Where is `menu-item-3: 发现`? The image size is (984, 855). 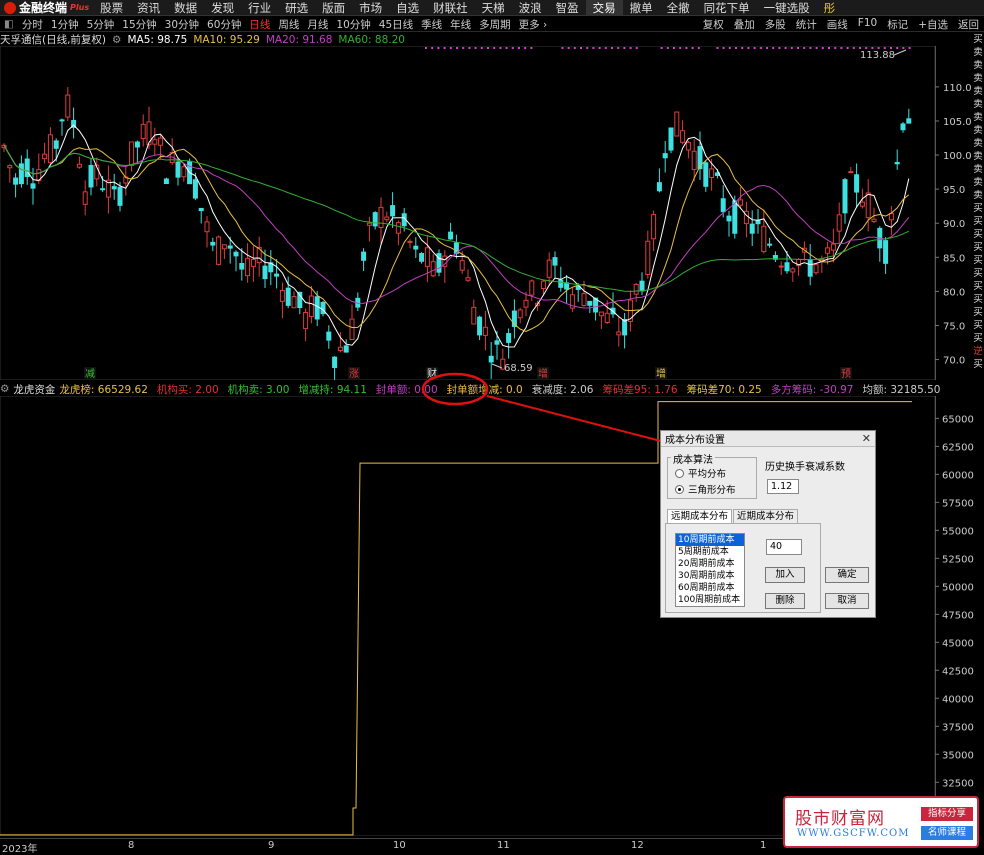
menu-item-3: 发现 is located at coordinates (222, 8).